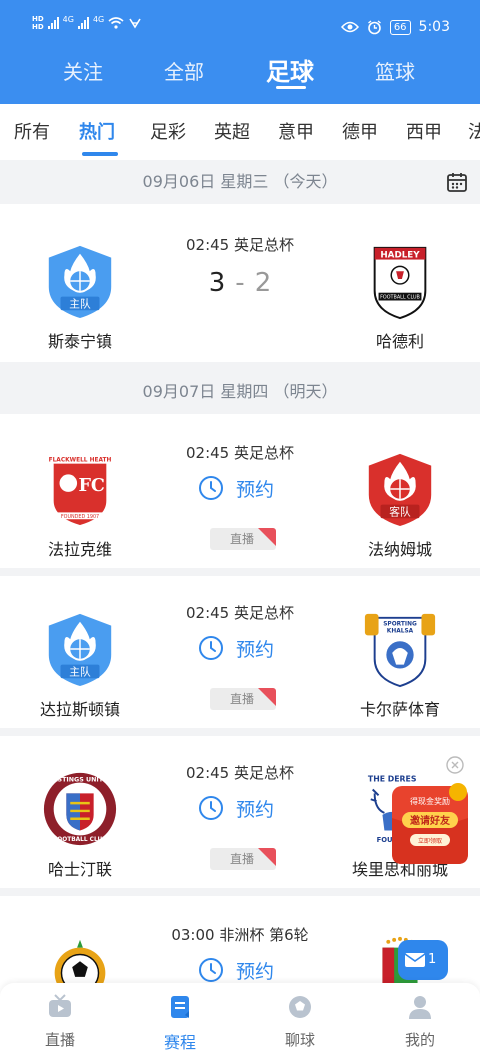  What do you see at coordinates (79, 709) in the screenshot?
I see `team-name: 达拉斯顿镇` at bounding box center [79, 709].